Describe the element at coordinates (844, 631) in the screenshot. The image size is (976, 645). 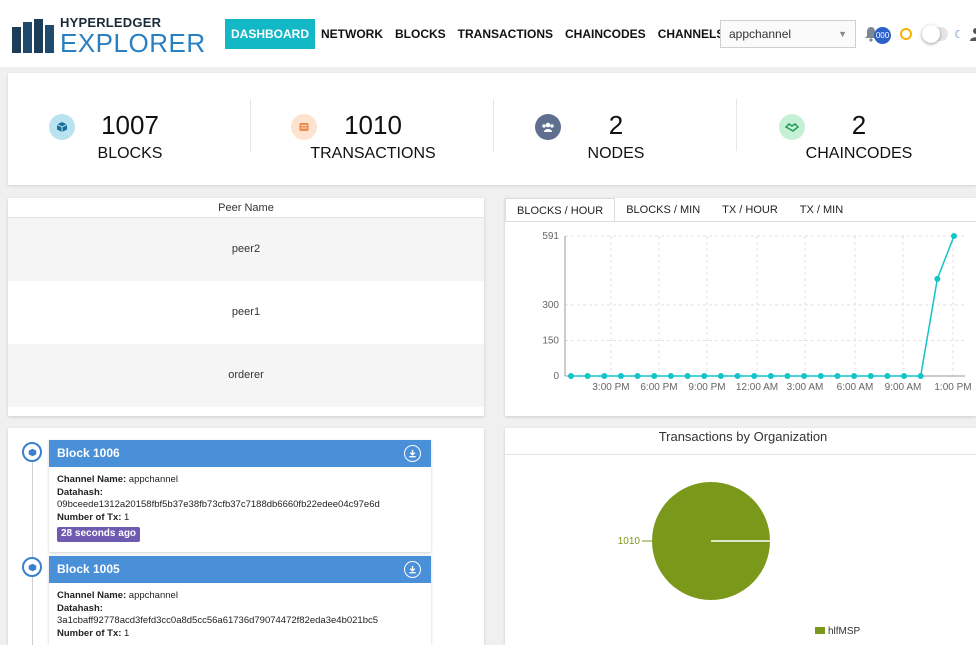
I see `legend-label: hlfMSP` at that location.